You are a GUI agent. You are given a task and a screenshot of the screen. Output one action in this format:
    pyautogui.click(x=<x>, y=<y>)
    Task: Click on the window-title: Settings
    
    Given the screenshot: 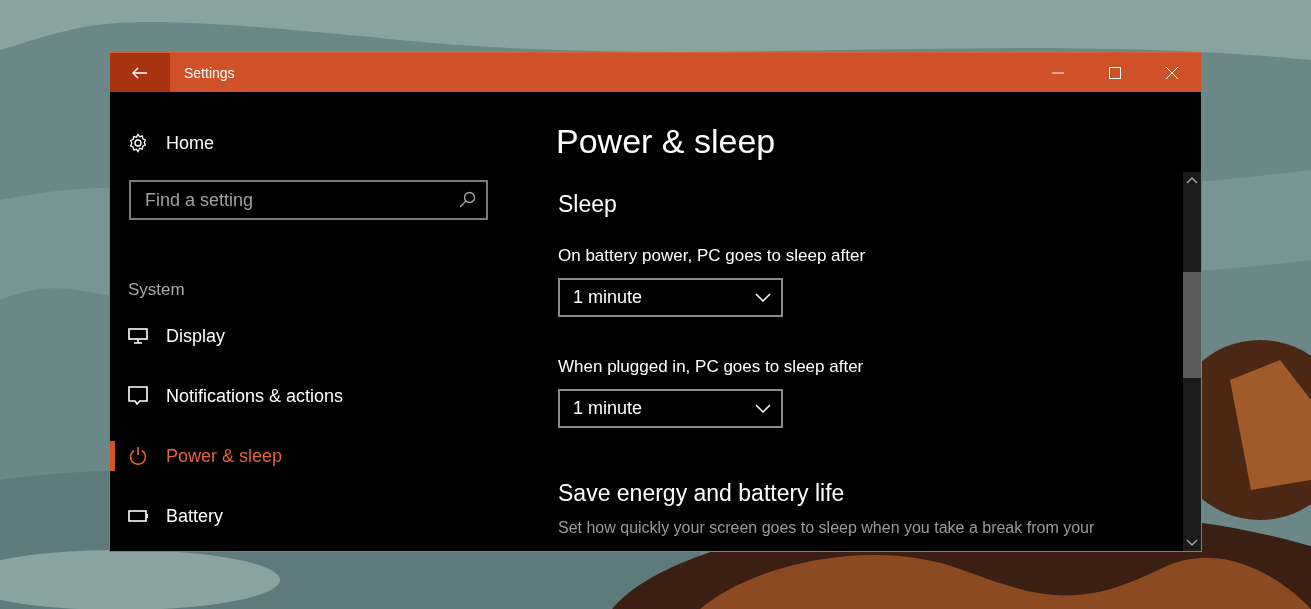 What is the action you would take?
    pyautogui.click(x=210, y=72)
    